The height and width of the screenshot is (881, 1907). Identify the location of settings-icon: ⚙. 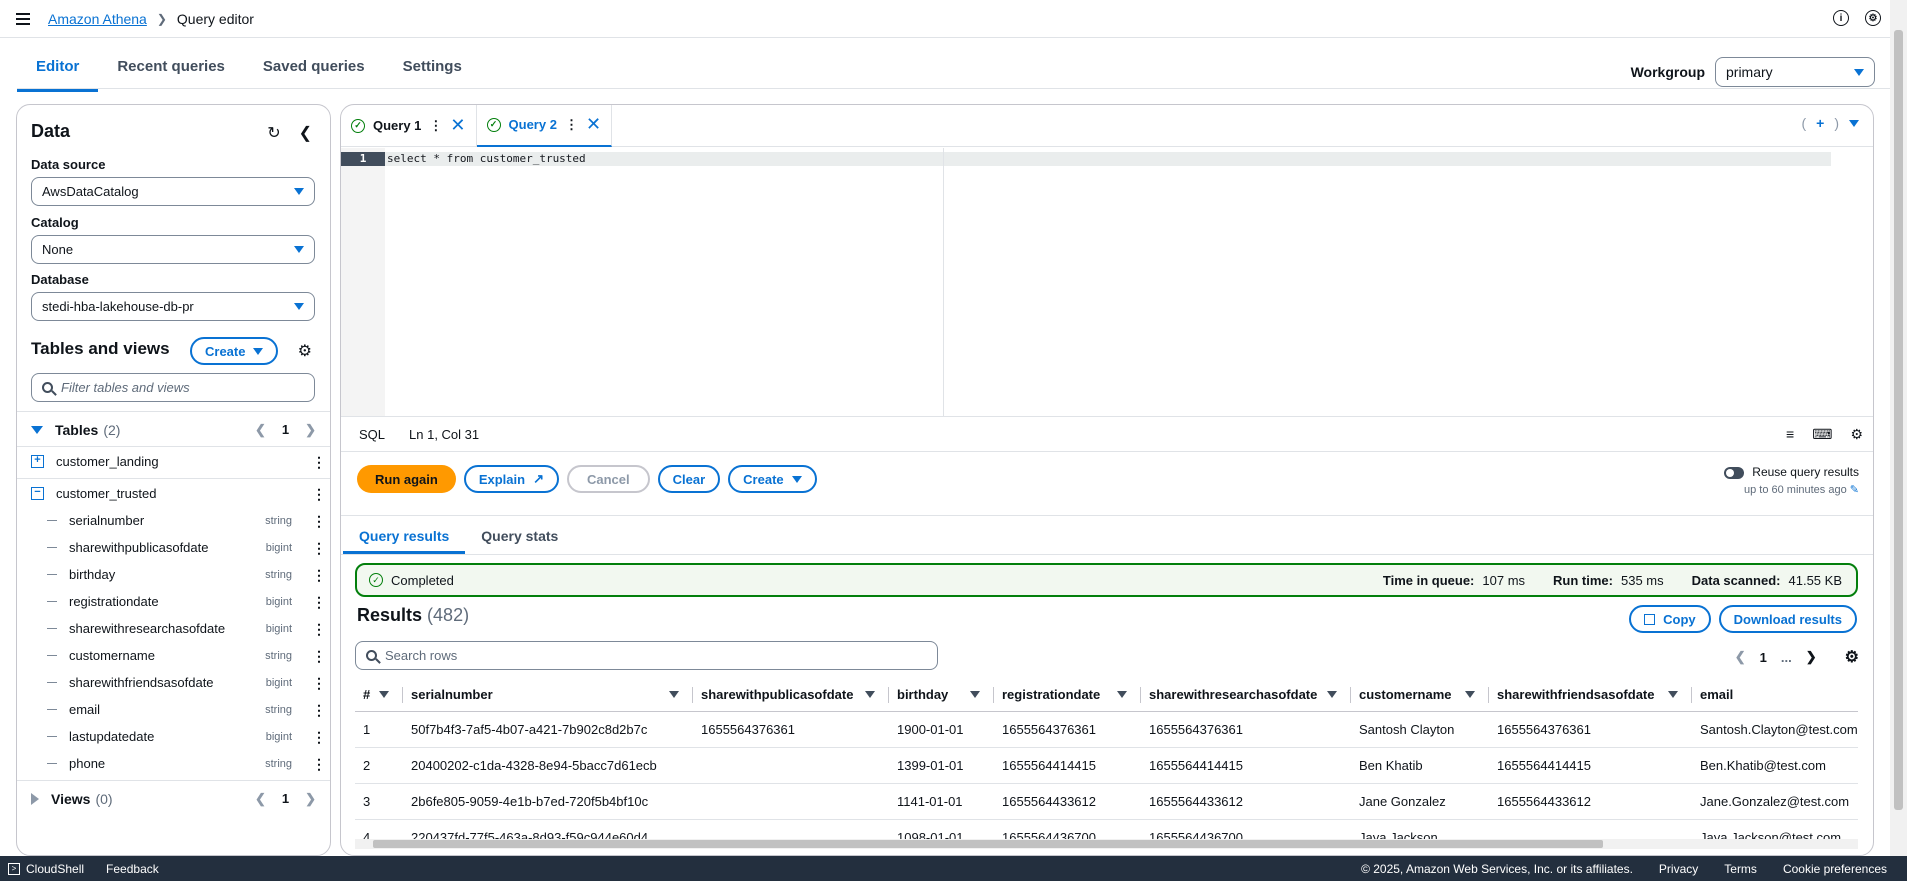
(1873, 18).